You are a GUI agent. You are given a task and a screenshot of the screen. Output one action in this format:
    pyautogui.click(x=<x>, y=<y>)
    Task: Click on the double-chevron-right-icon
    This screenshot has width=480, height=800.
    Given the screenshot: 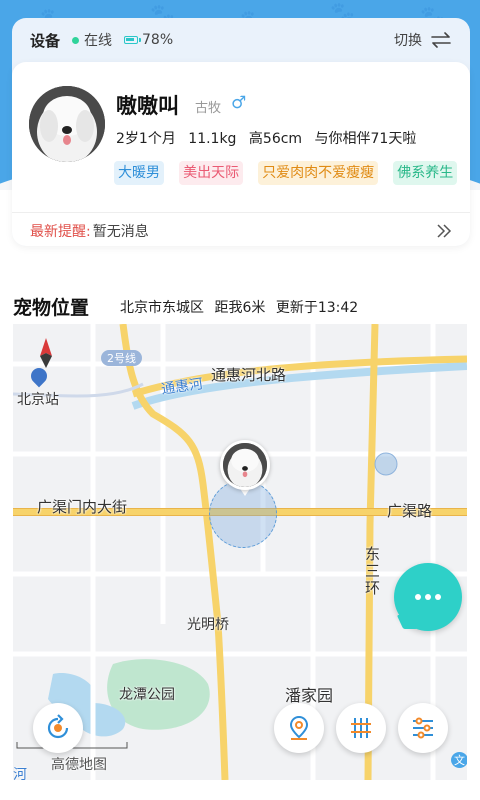 What is the action you would take?
    pyautogui.click(x=444, y=231)
    